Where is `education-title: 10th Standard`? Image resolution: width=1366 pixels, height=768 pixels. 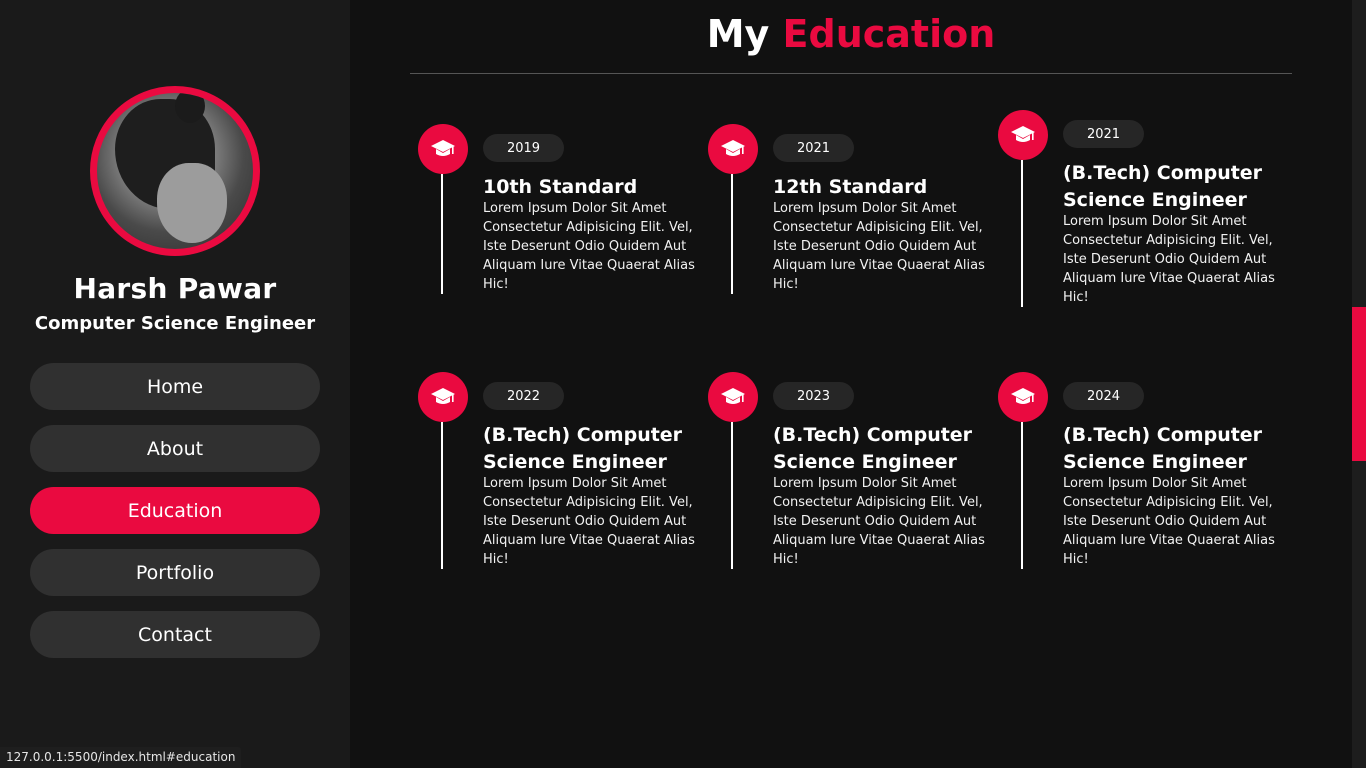 education-title: 10th Standard is located at coordinates (560, 187).